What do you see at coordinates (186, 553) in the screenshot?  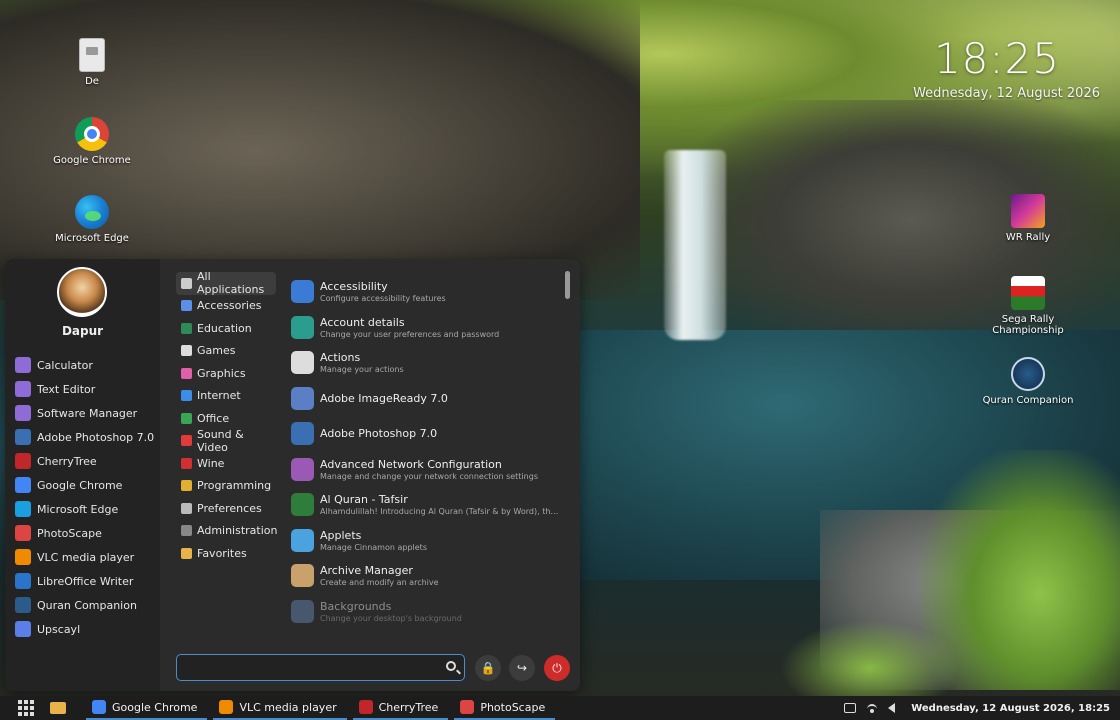 I see `favorites-icon` at bounding box center [186, 553].